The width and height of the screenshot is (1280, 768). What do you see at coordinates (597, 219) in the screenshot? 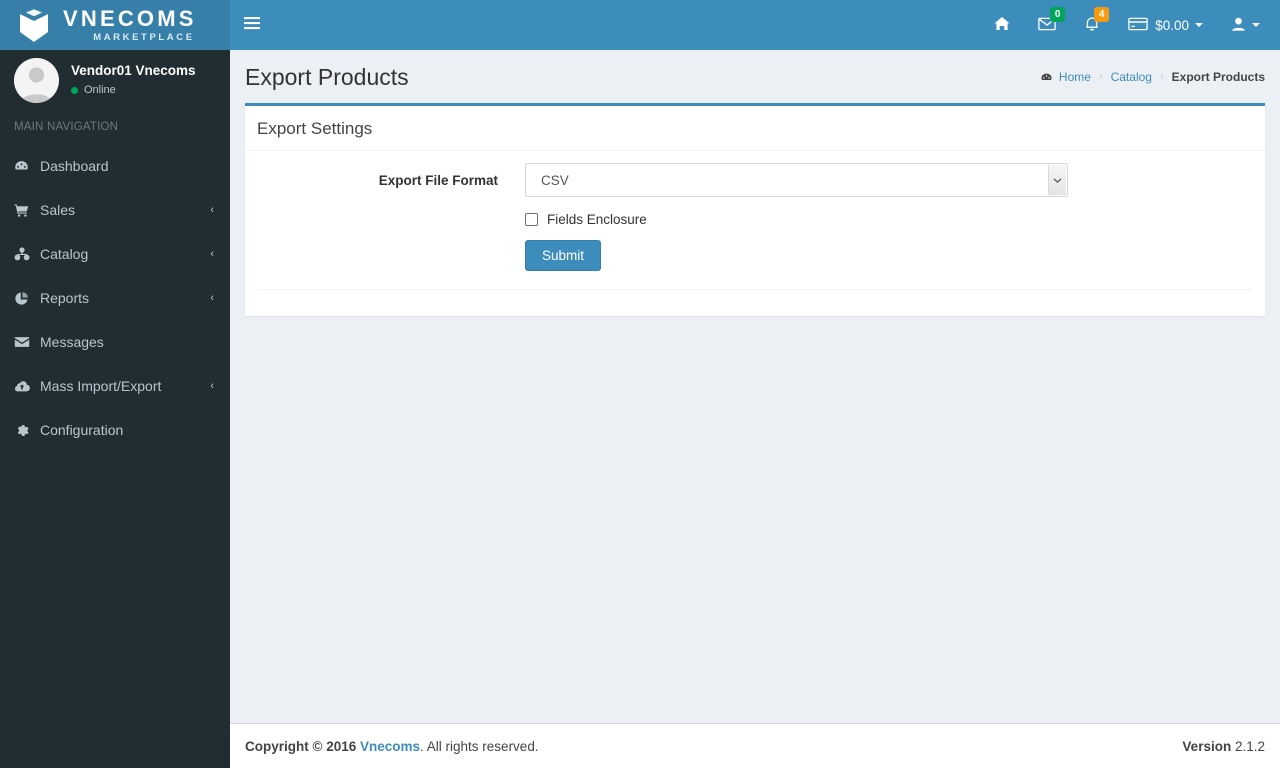
I see `fields-enclosure-label: Fields Enclosure` at bounding box center [597, 219].